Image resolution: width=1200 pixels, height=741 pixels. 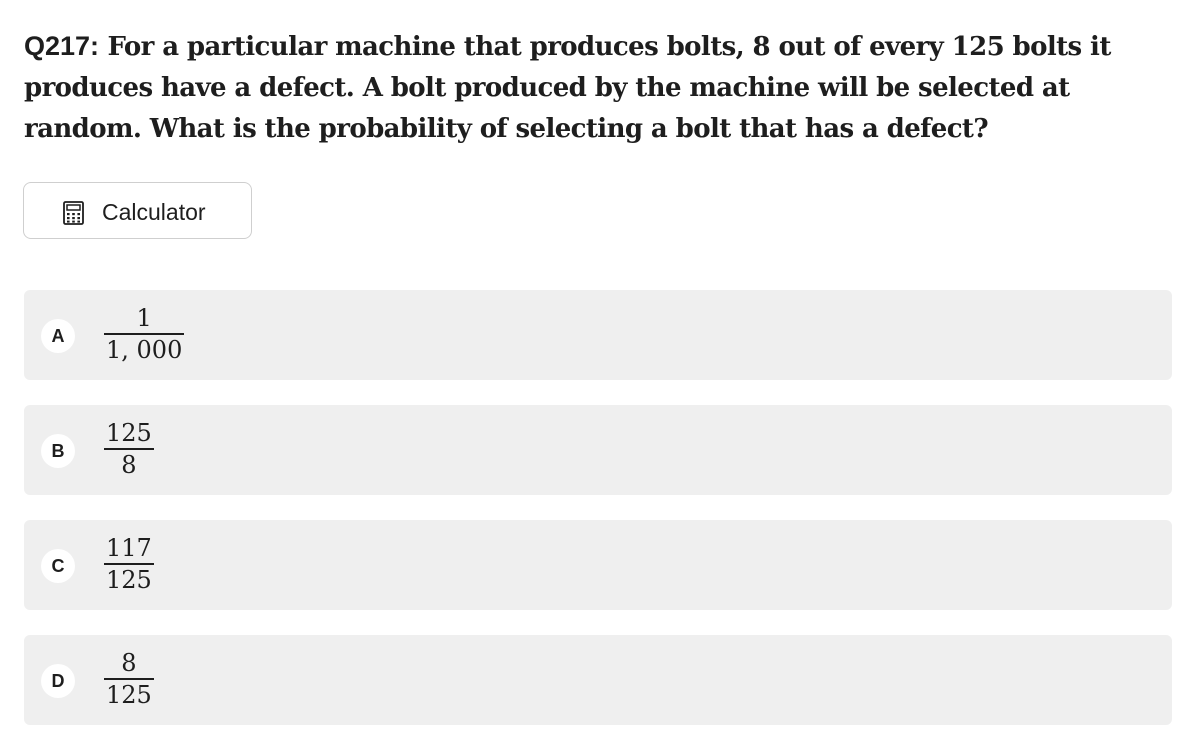 What do you see at coordinates (154, 212) in the screenshot?
I see `calculator-label: Calculator` at bounding box center [154, 212].